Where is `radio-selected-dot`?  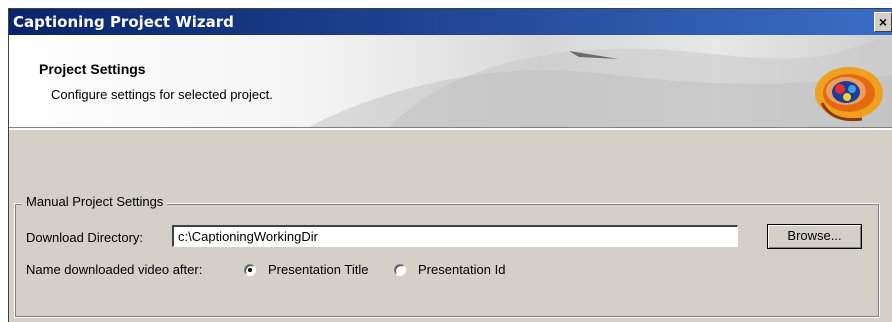 radio-selected-dot is located at coordinates (250, 270).